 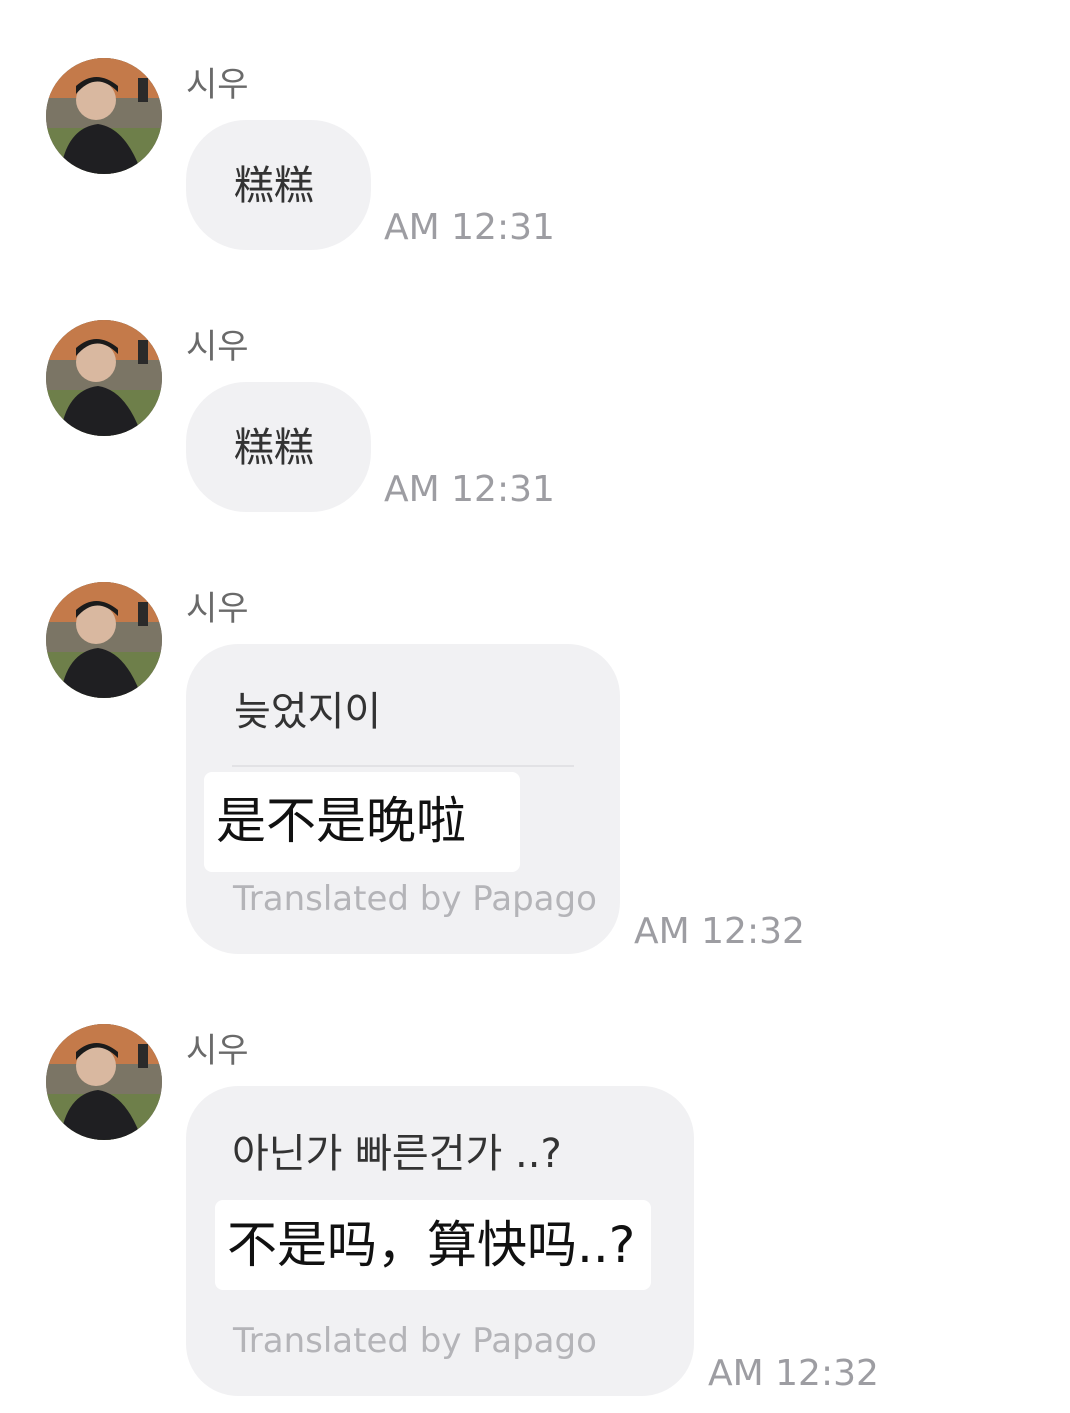 I want to click on translation-highlight: 是不是晚啦, so click(x=362, y=822).